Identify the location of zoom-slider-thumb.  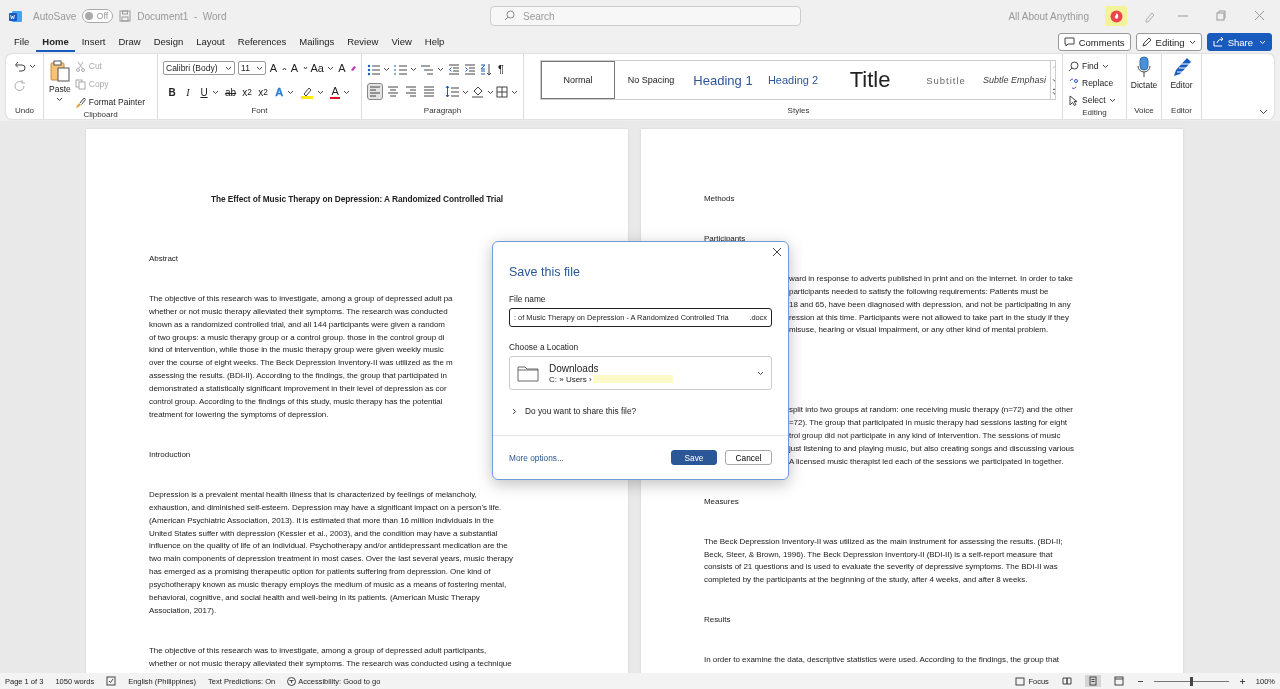
(1191, 681).